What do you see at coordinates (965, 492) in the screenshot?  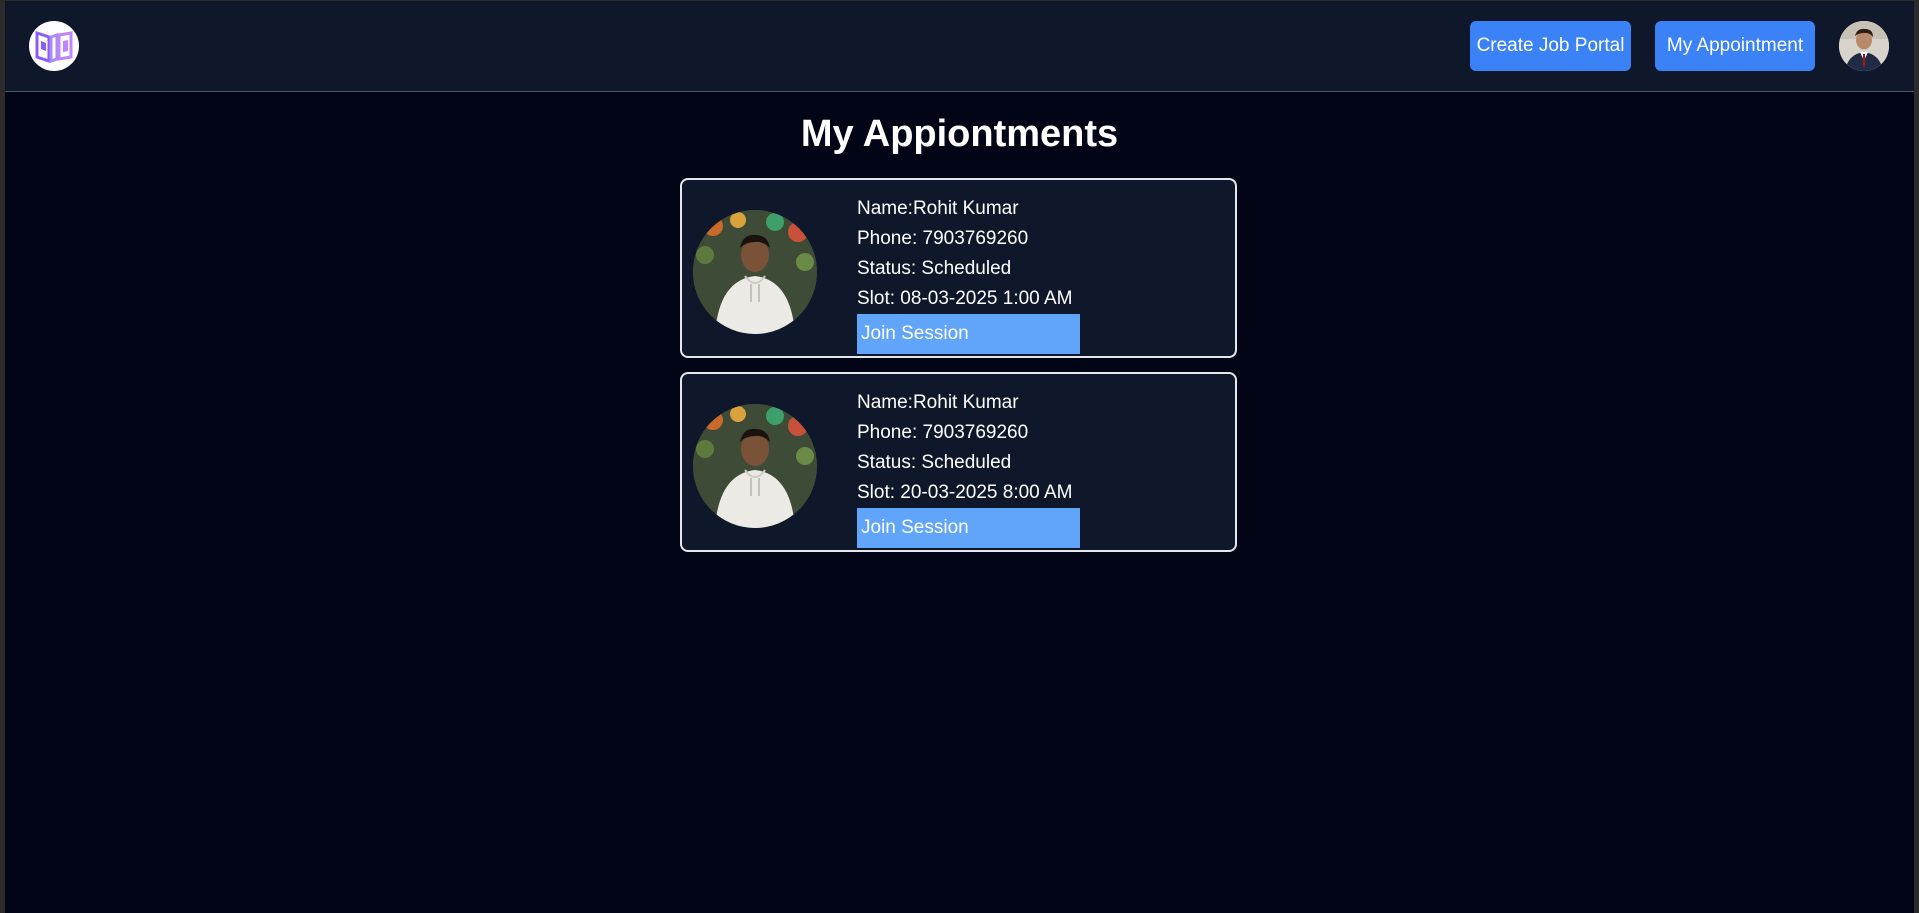 I see `appointment-slot: Slot: 20-03-2025 8:00 AM` at bounding box center [965, 492].